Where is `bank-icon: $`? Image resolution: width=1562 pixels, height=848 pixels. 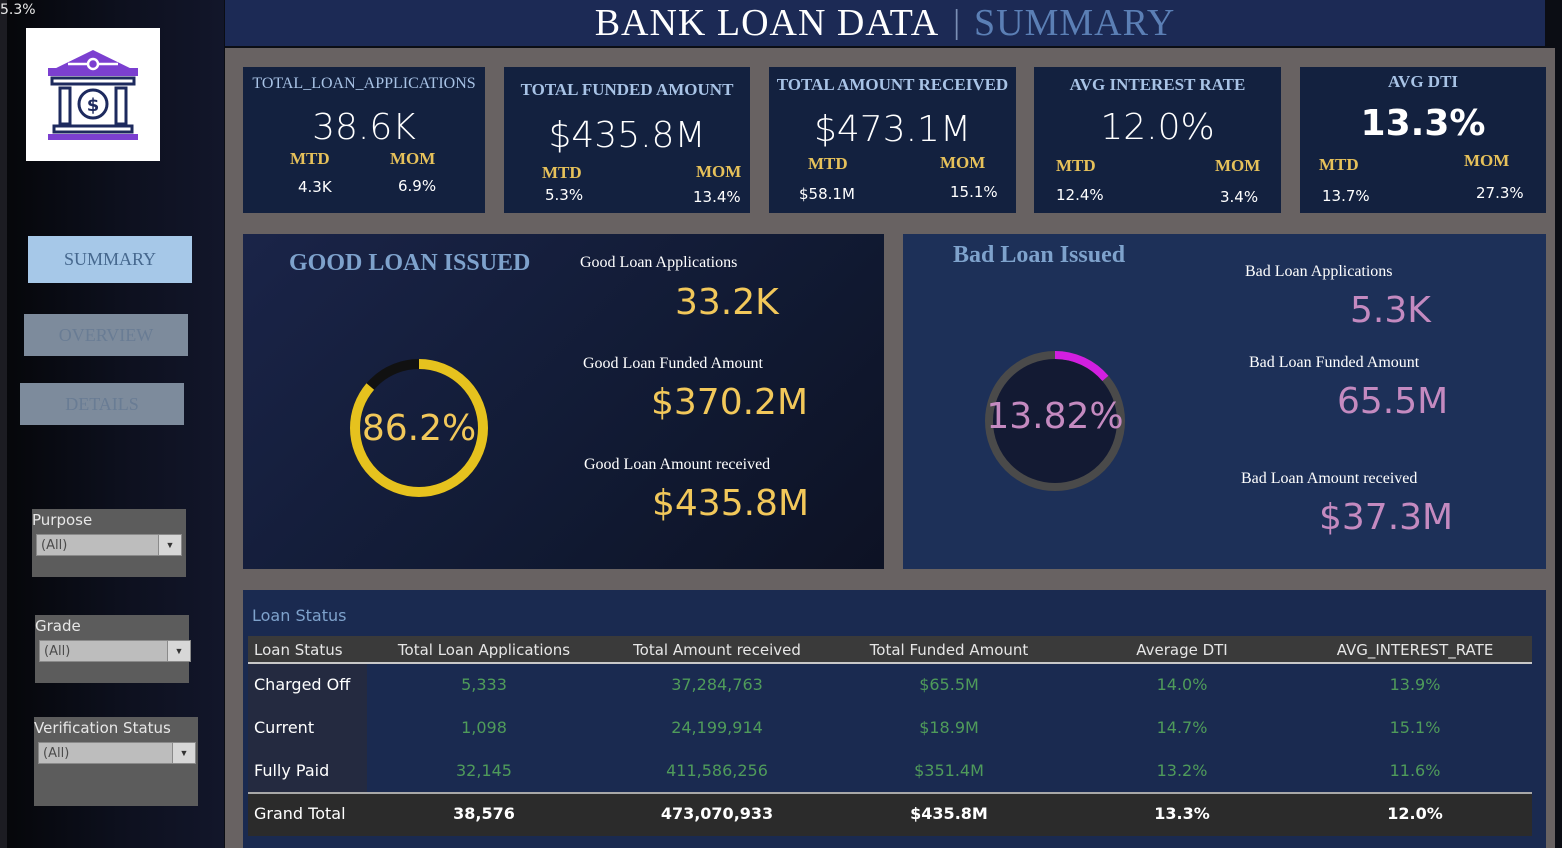 bank-icon: $ is located at coordinates (93, 95).